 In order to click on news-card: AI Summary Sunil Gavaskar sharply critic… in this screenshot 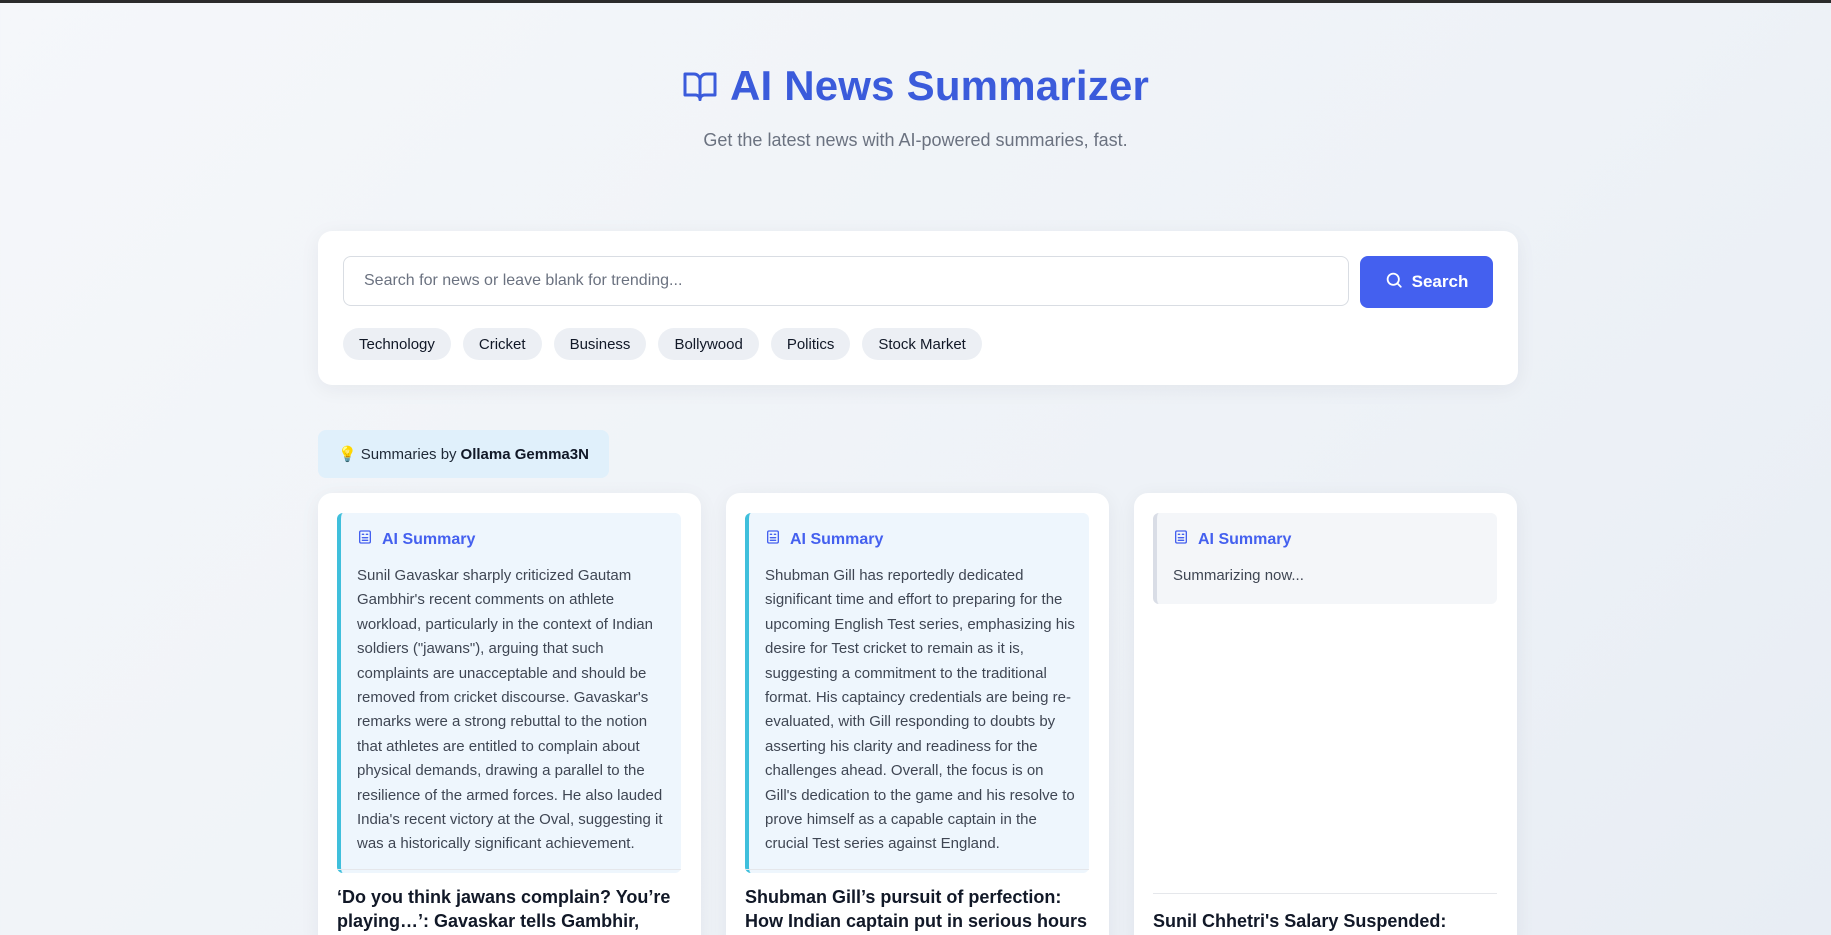, I will do `click(509, 714)`.